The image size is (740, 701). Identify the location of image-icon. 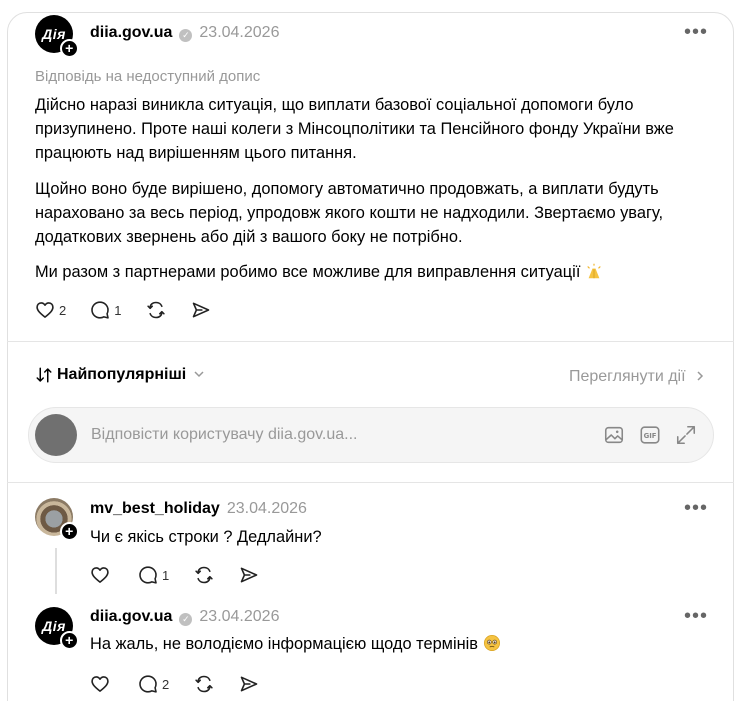
(614, 435).